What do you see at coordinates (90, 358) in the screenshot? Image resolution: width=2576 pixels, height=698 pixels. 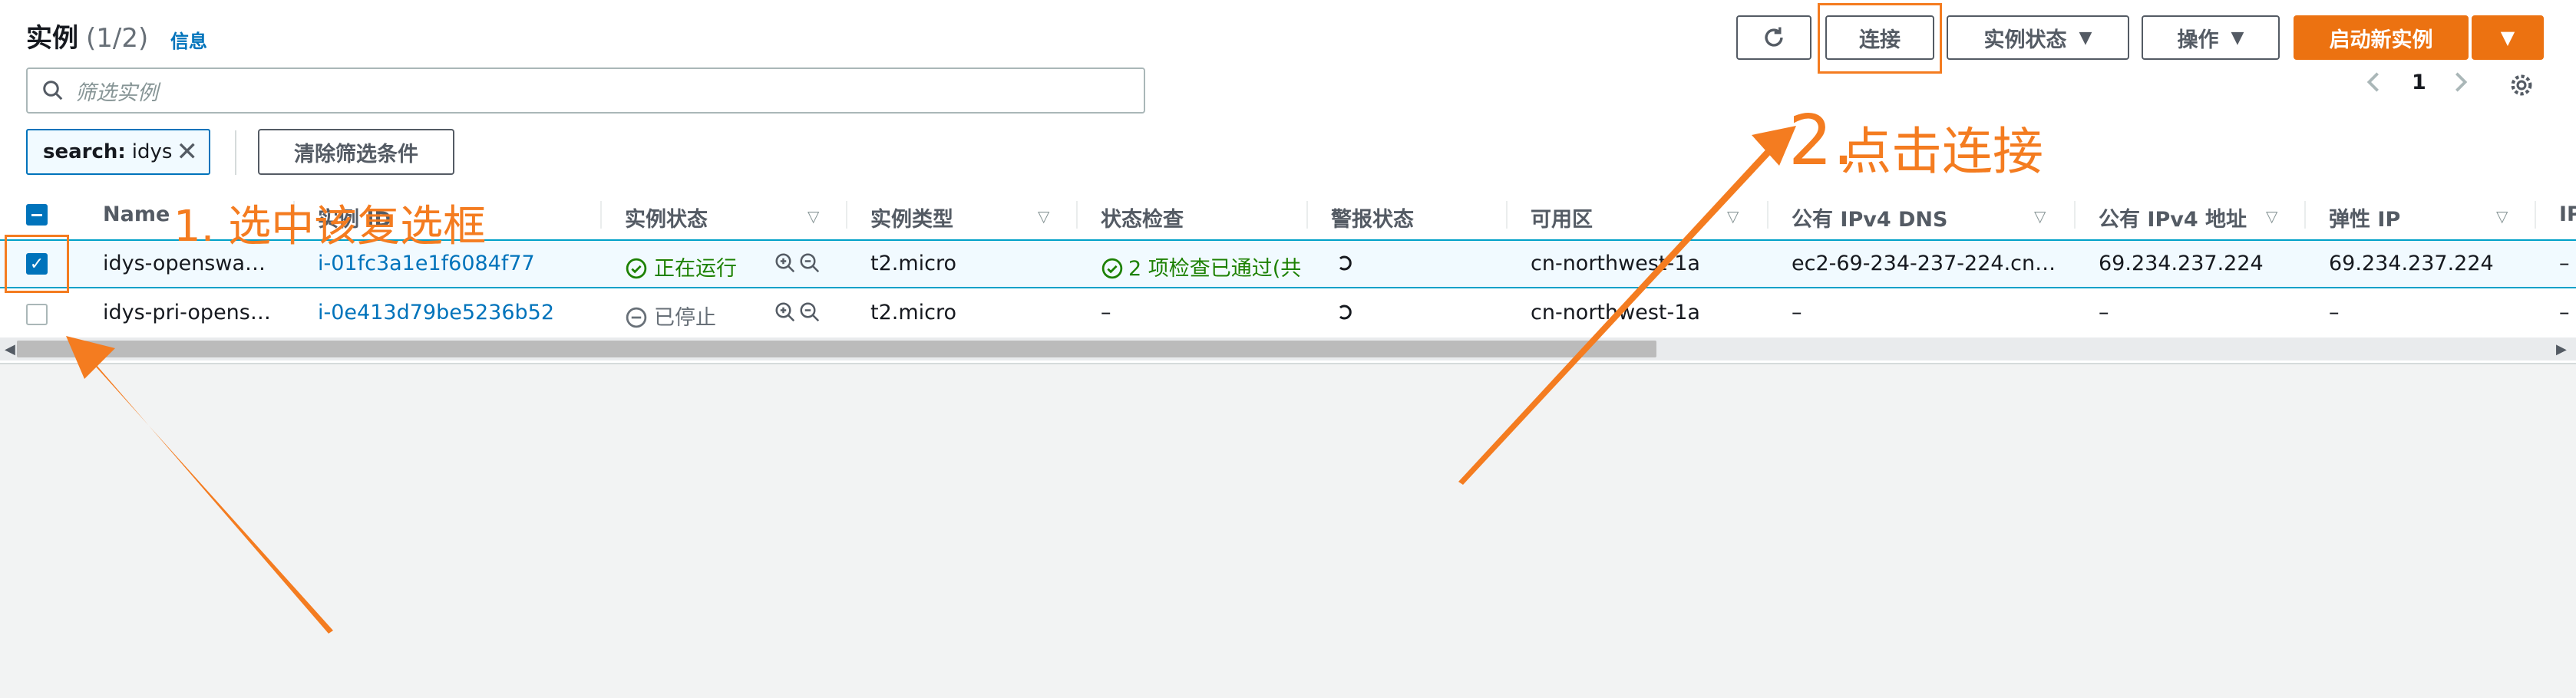 I see `arrowhead-checkbox` at bounding box center [90, 358].